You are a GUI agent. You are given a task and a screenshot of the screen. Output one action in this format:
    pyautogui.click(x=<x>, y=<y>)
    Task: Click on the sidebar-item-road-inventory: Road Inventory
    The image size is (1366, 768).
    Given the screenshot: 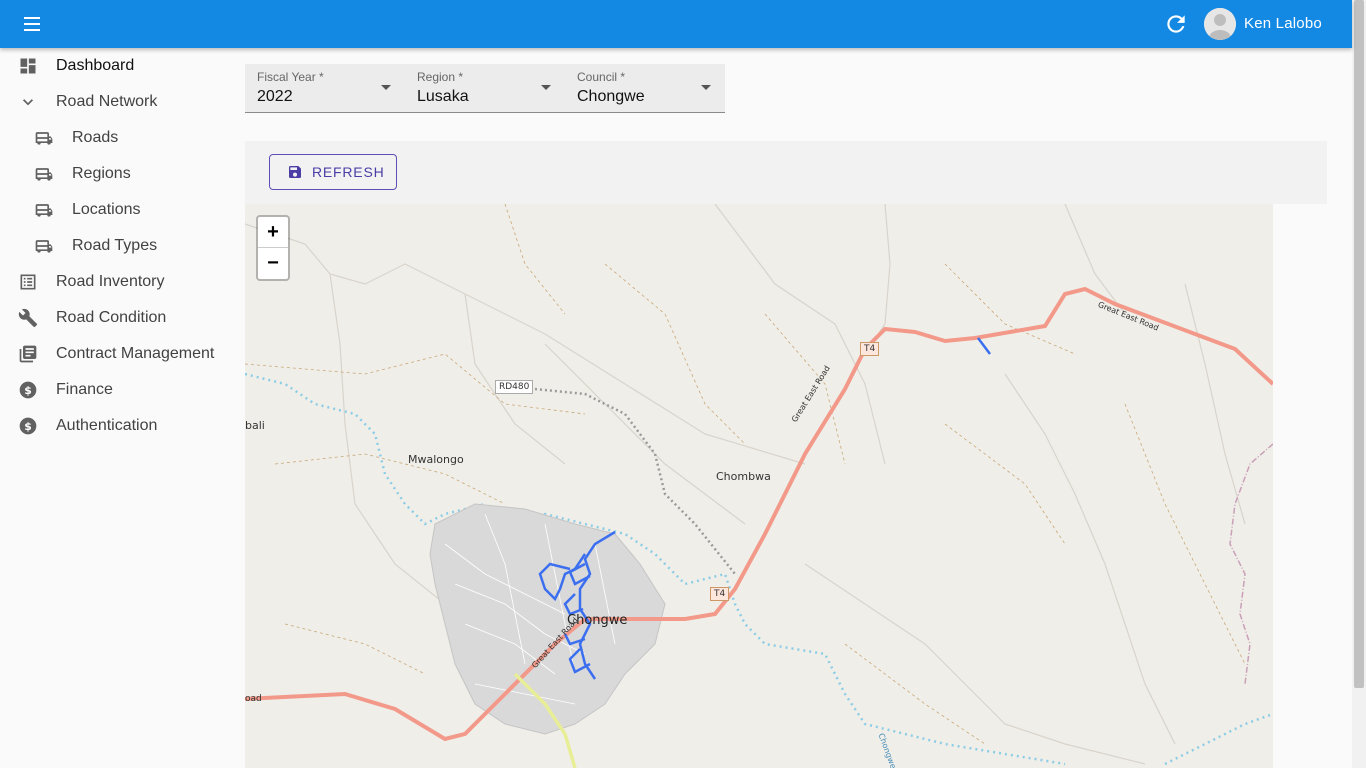 What is the action you would take?
    pyautogui.click(x=117, y=282)
    